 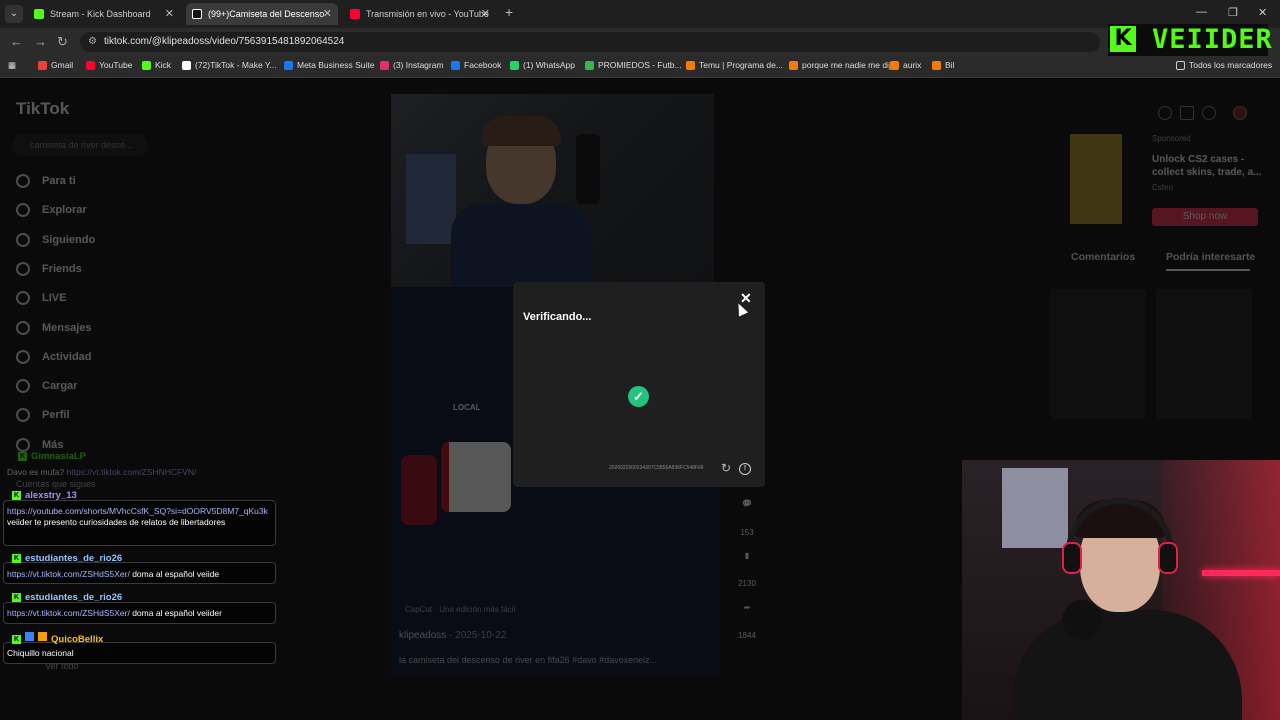 What do you see at coordinates (1123, 39) in the screenshot?
I see `kick-logo-icon: K` at bounding box center [1123, 39].